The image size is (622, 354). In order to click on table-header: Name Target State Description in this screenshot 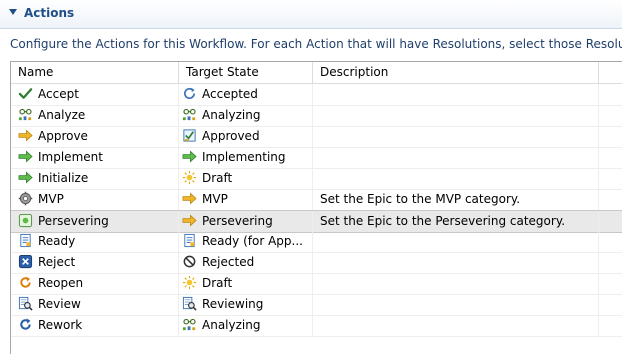, I will do `click(316, 73)`.